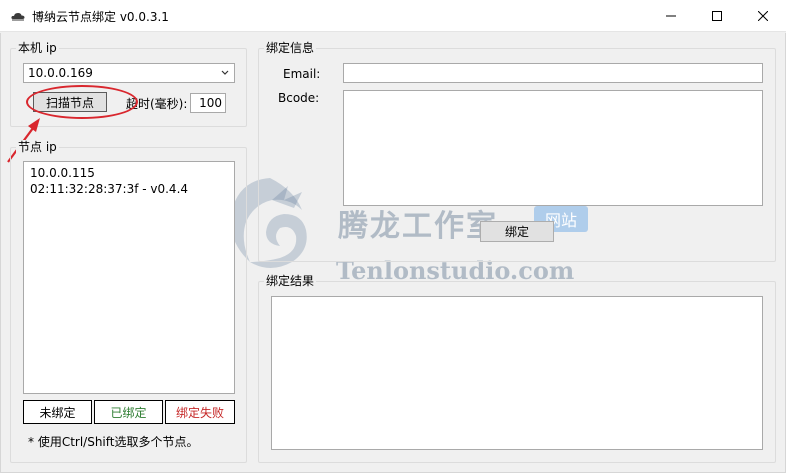 This screenshot has height=473, width=786. I want to click on chevron-down-icon, so click(225, 72).